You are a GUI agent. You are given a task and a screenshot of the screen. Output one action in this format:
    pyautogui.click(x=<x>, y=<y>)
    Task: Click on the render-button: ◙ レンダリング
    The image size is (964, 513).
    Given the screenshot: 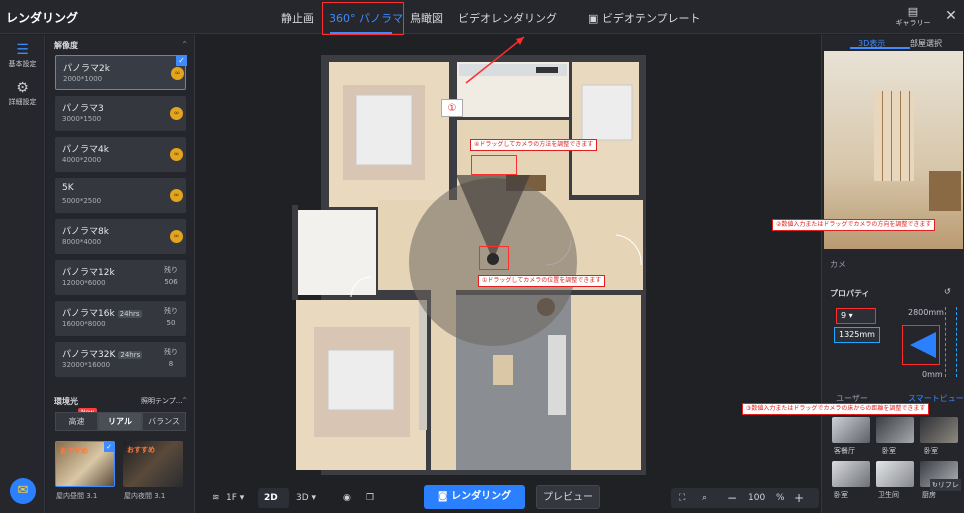 What is the action you would take?
    pyautogui.click(x=474, y=497)
    